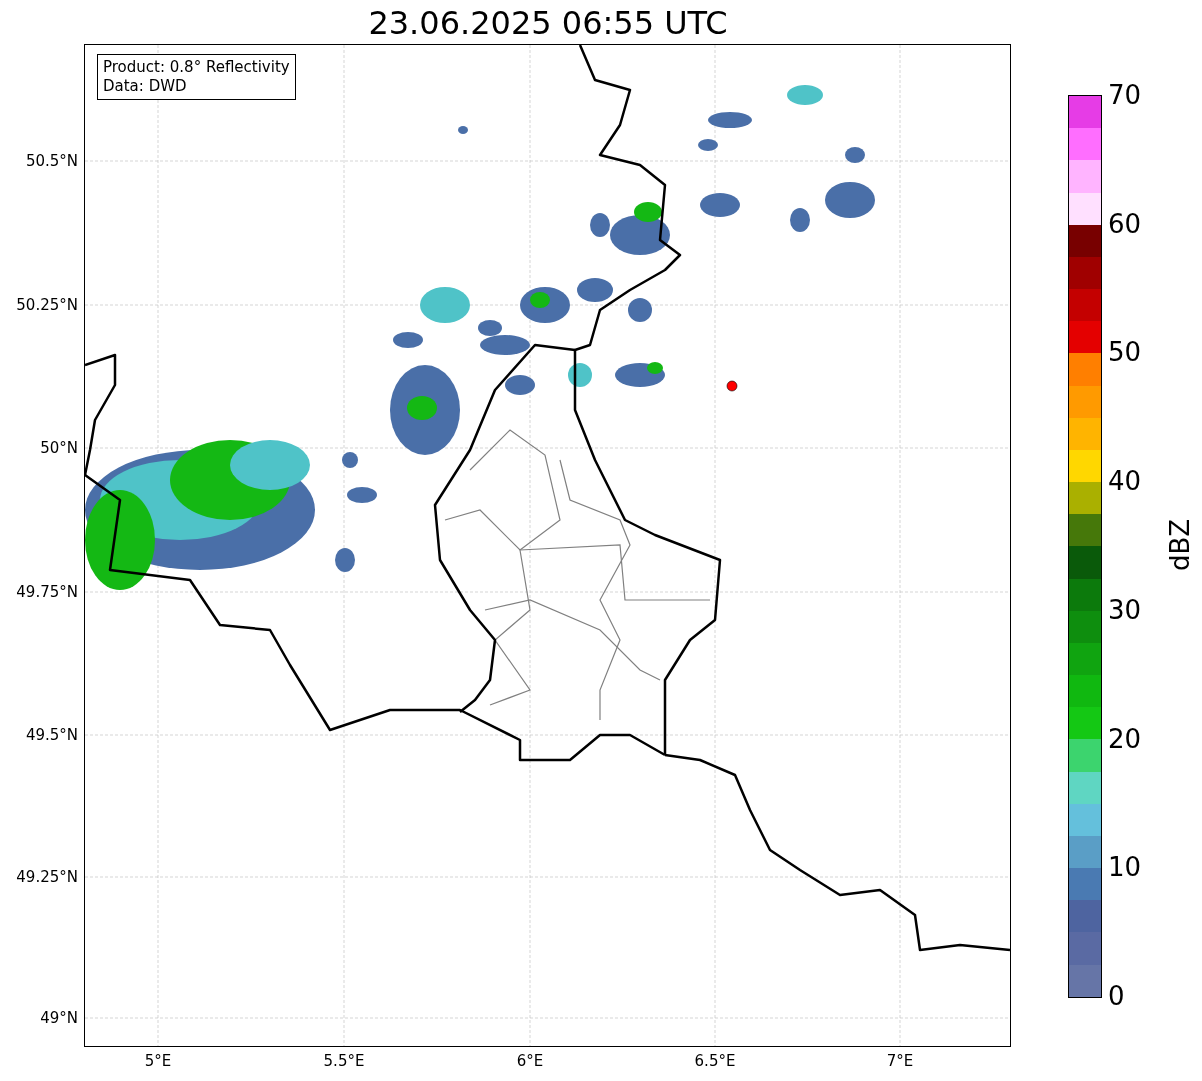  I want to click on colorbar-tick-label: 70, so click(1125, 95).